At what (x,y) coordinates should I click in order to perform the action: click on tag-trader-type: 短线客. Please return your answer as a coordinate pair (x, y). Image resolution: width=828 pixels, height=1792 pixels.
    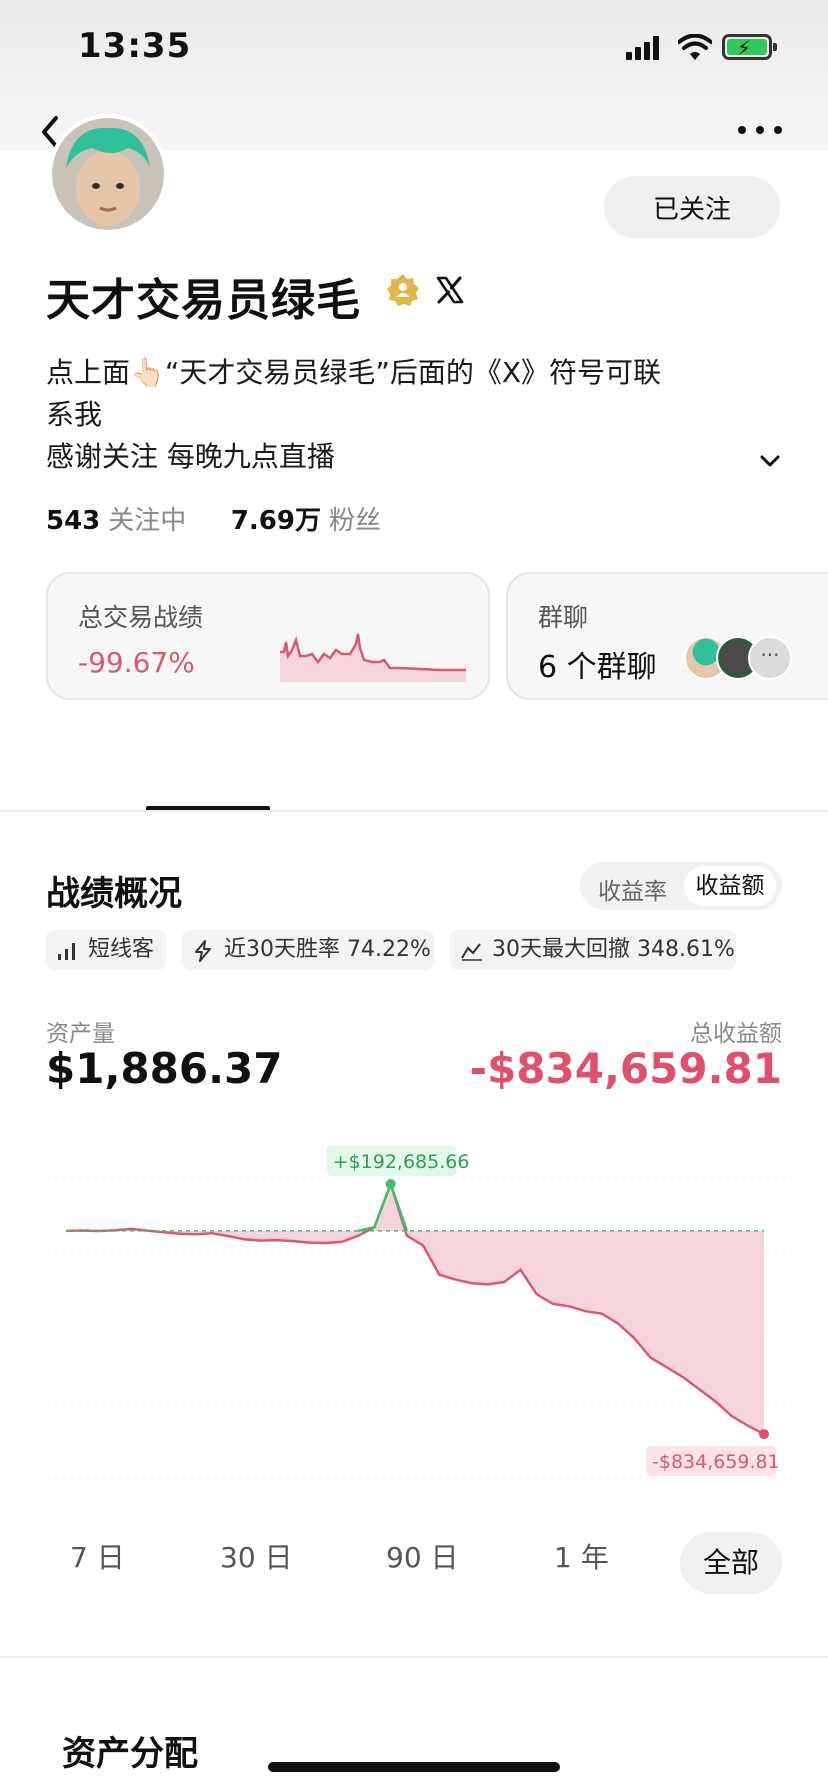
    Looking at the image, I should click on (106, 950).